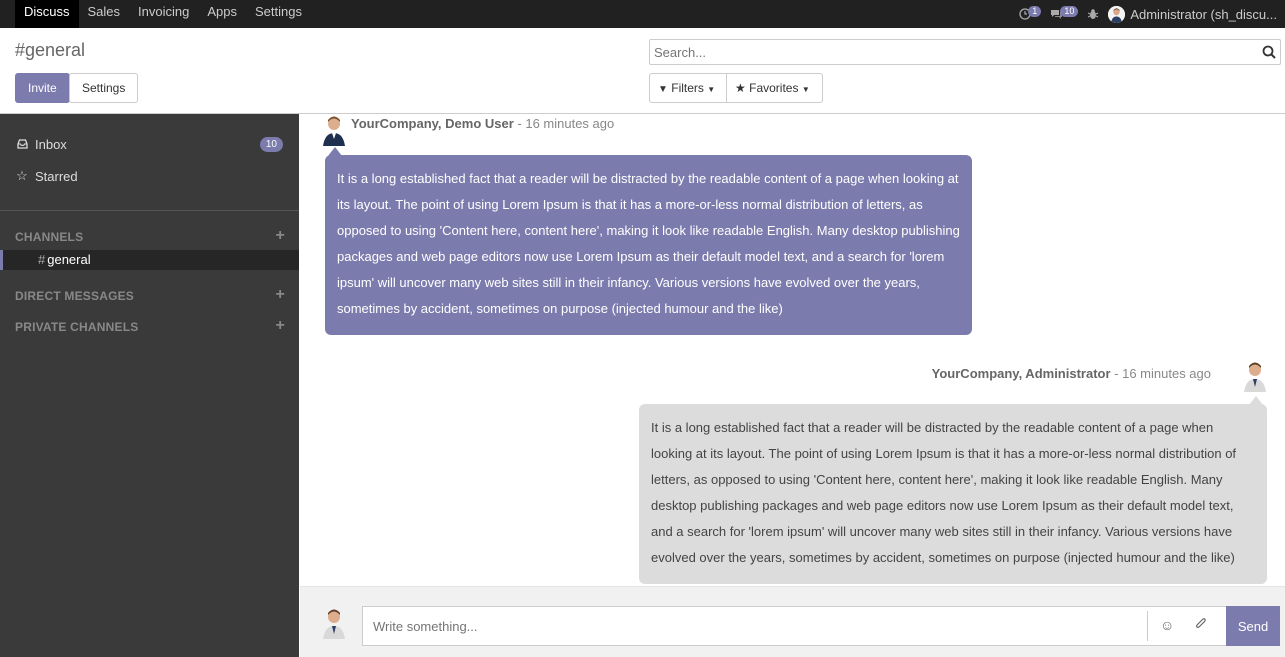 Image resolution: width=1285 pixels, height=657 pixels. What do you see at coordinates (278, 14) in the screenshot?
I see `menu-settings: Settings` at bounding box center [278, 14].